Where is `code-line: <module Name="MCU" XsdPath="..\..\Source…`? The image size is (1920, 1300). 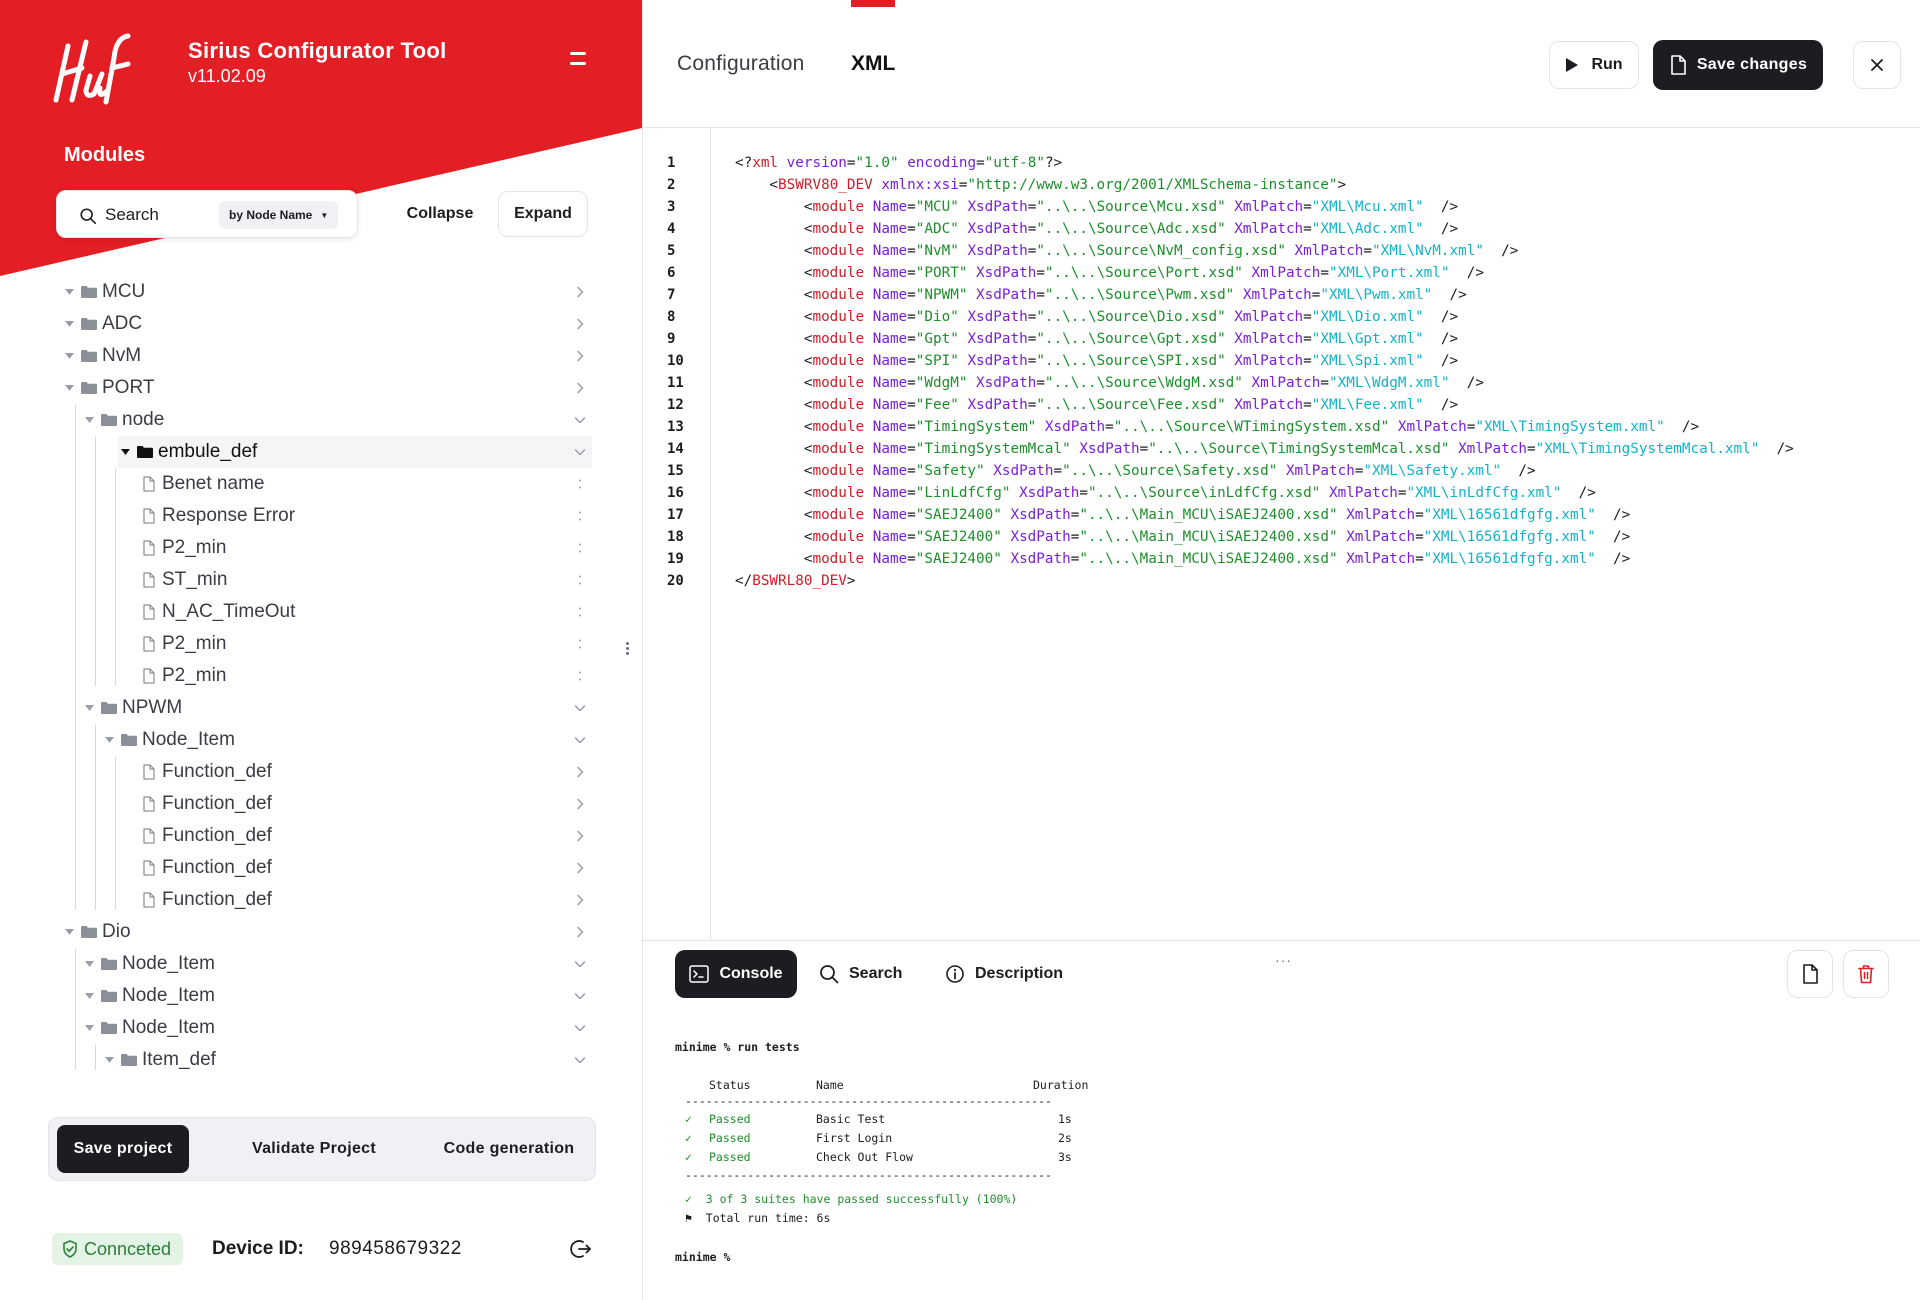
code-line: <module Name="MCU" XsdPath="..\..\Source… is located at coordinates (1097, 207).